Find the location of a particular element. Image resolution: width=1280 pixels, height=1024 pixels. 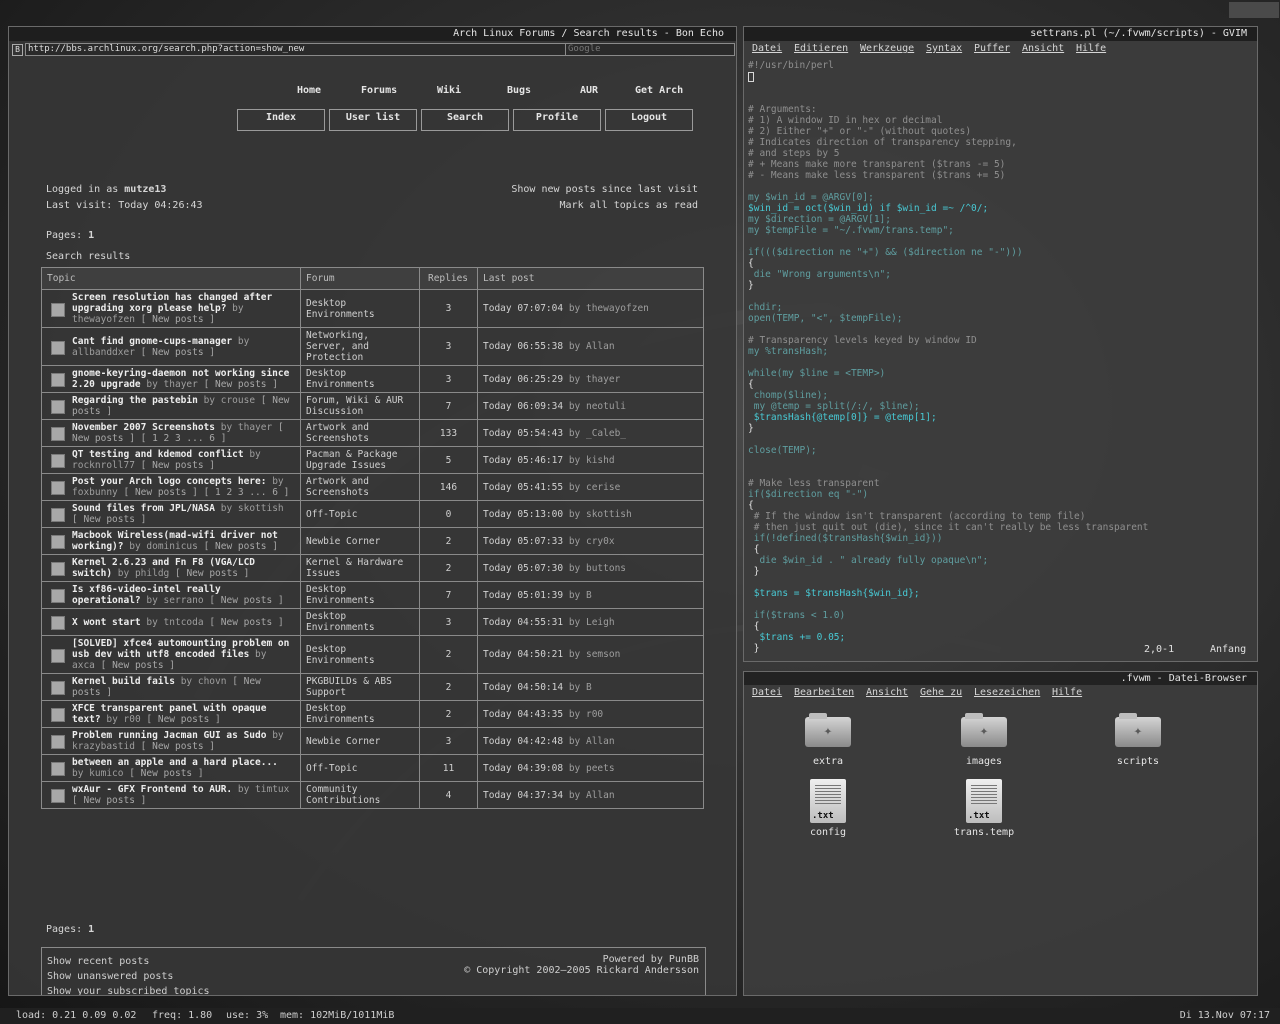

nav-bugs: Bugs is located at coordinates (519, 90).